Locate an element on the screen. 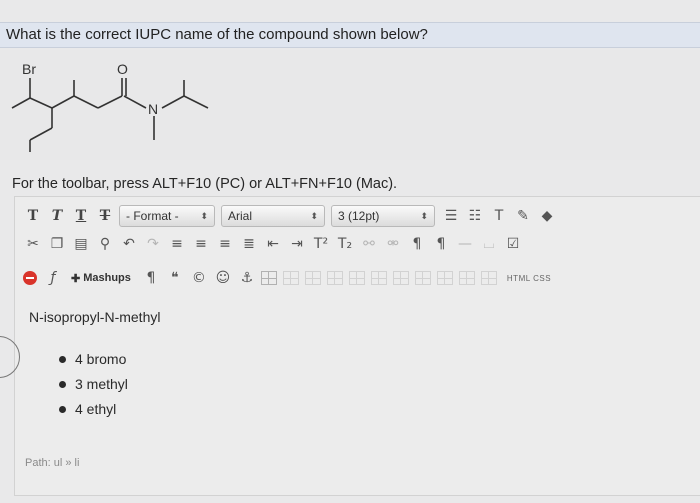 This screenshot has height=503, width=700. list-item: 3 methyl is located at coordinates (364, 384).